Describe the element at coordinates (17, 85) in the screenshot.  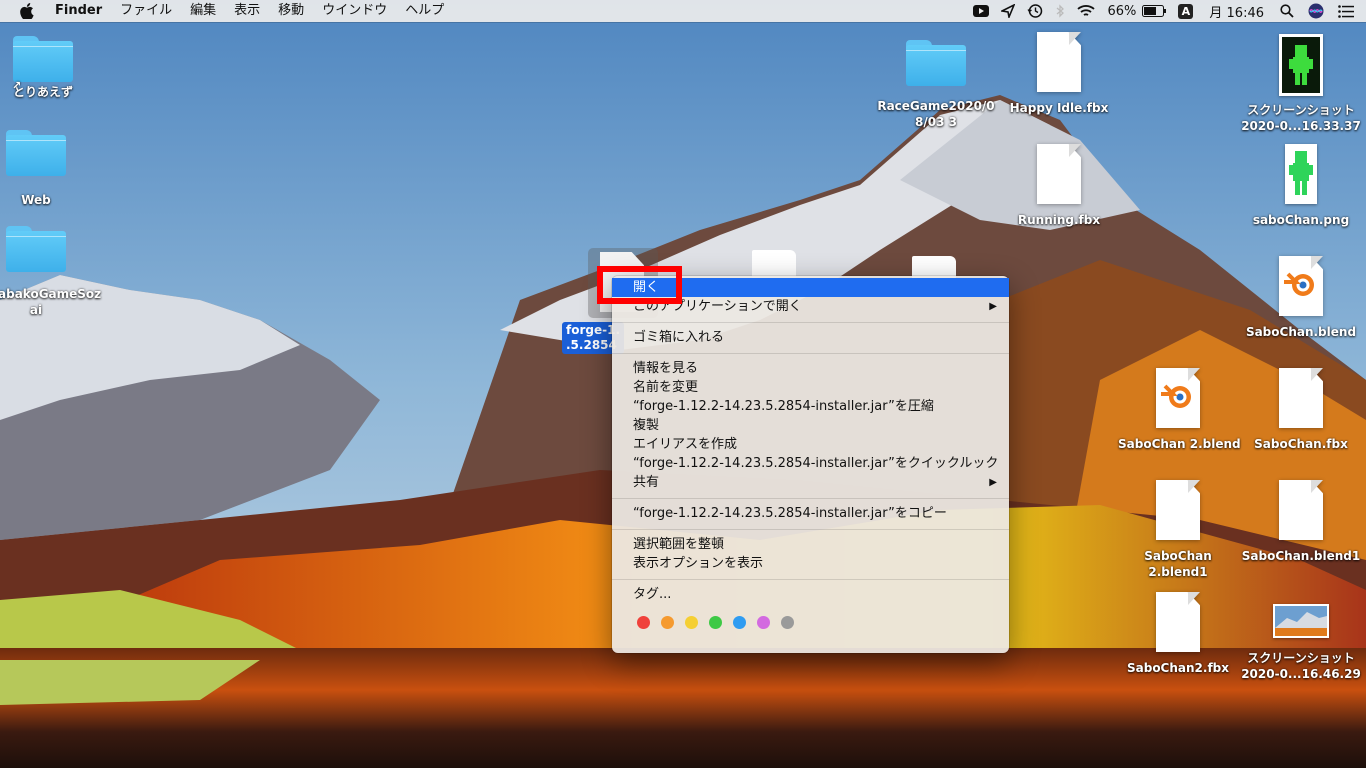
I see `alias-arrow-icon: ↗` at that location.